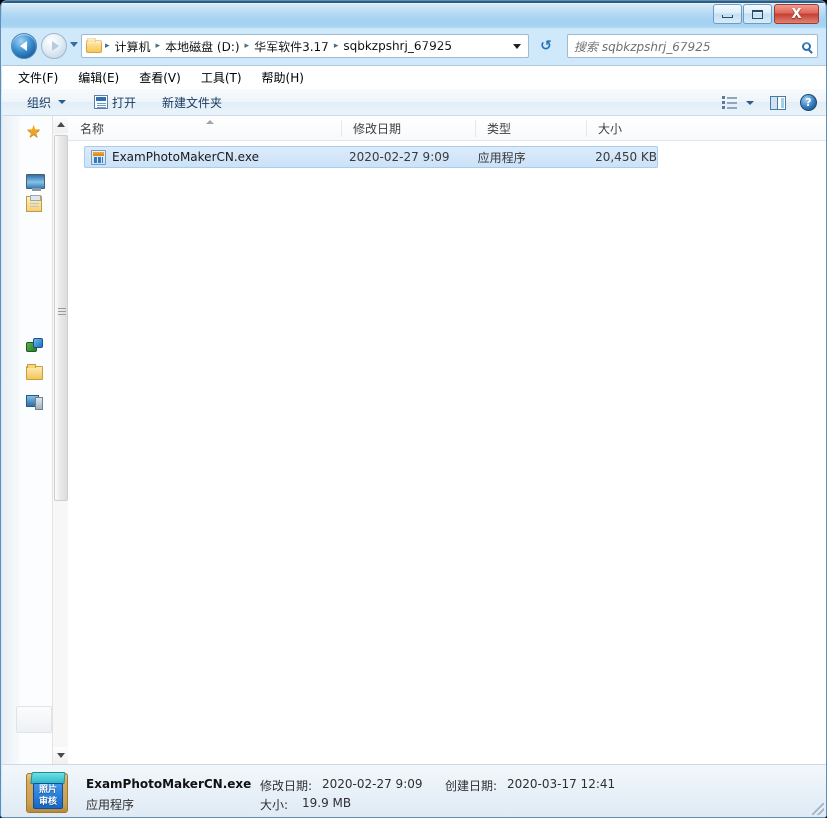  I want to click on close-icon: X, so click(796, 14).